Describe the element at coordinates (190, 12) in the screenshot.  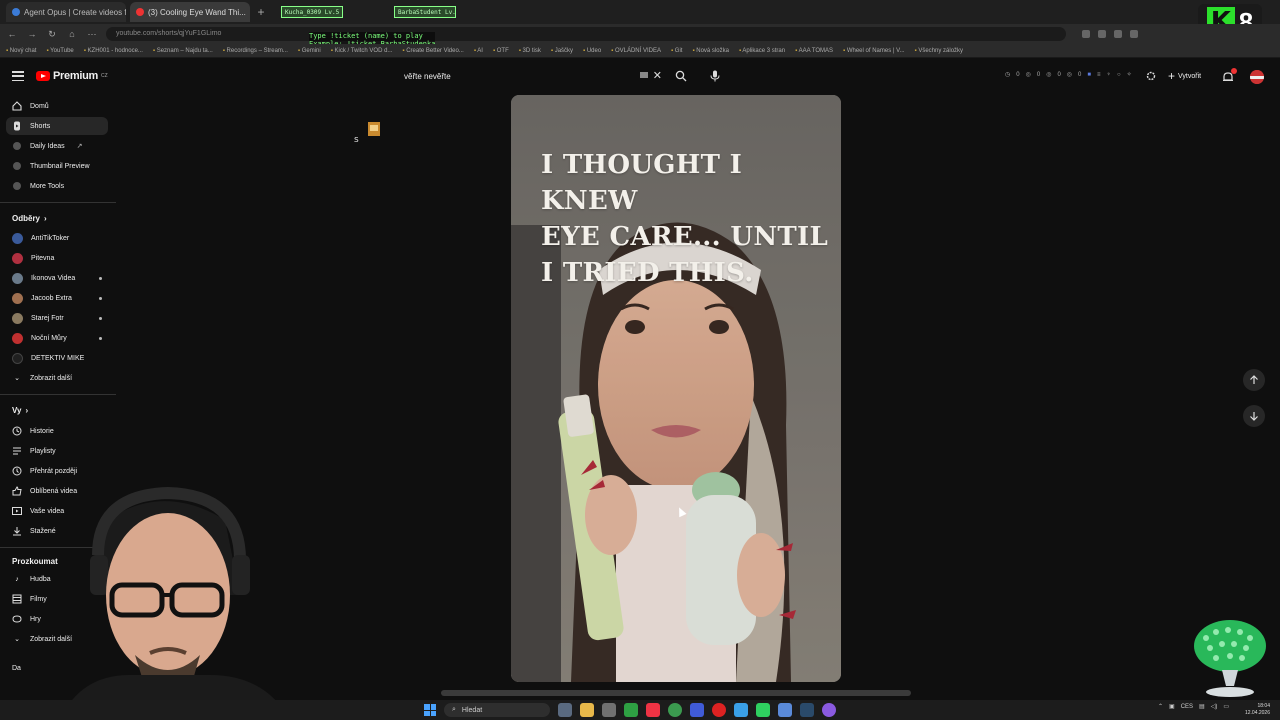
I see `browser-tab-active: (3) Cooling Eye Wand Thi... ✕` at that location.